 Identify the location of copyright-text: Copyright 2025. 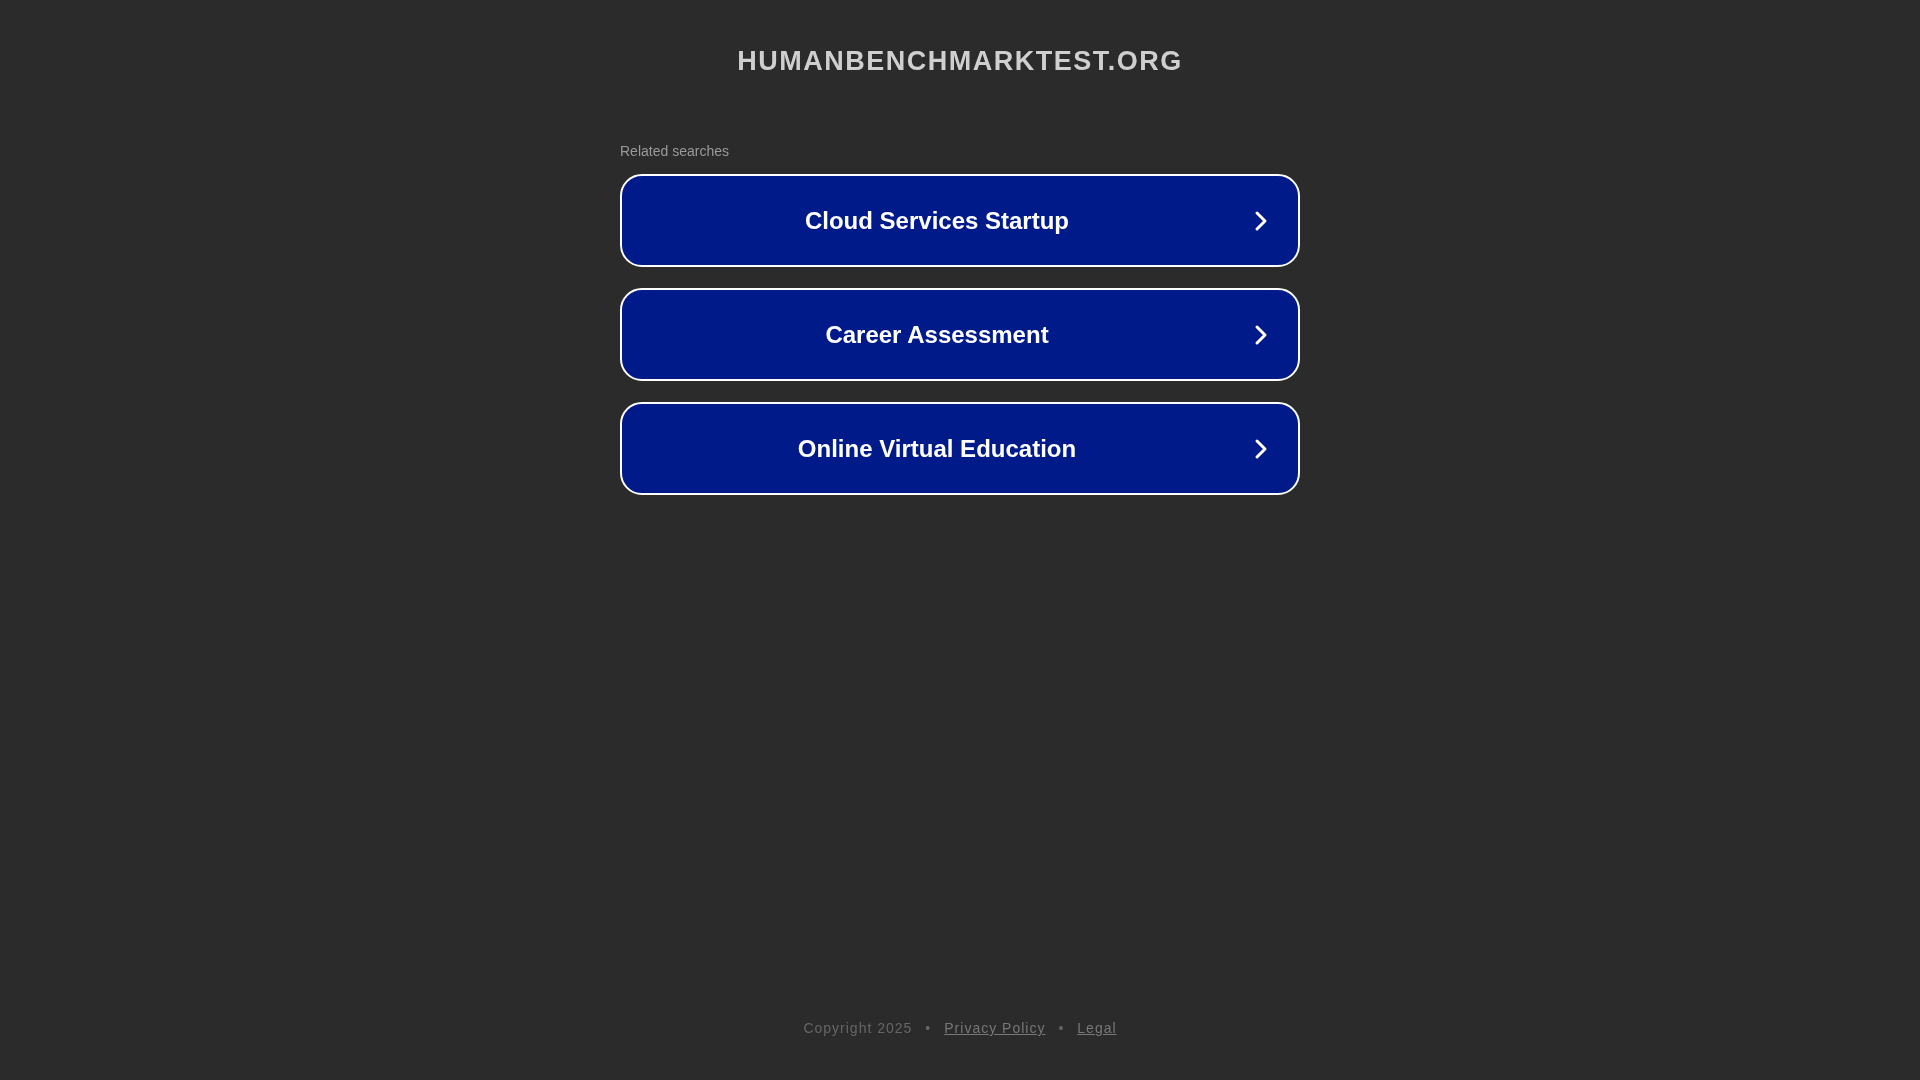
(858, 1028).